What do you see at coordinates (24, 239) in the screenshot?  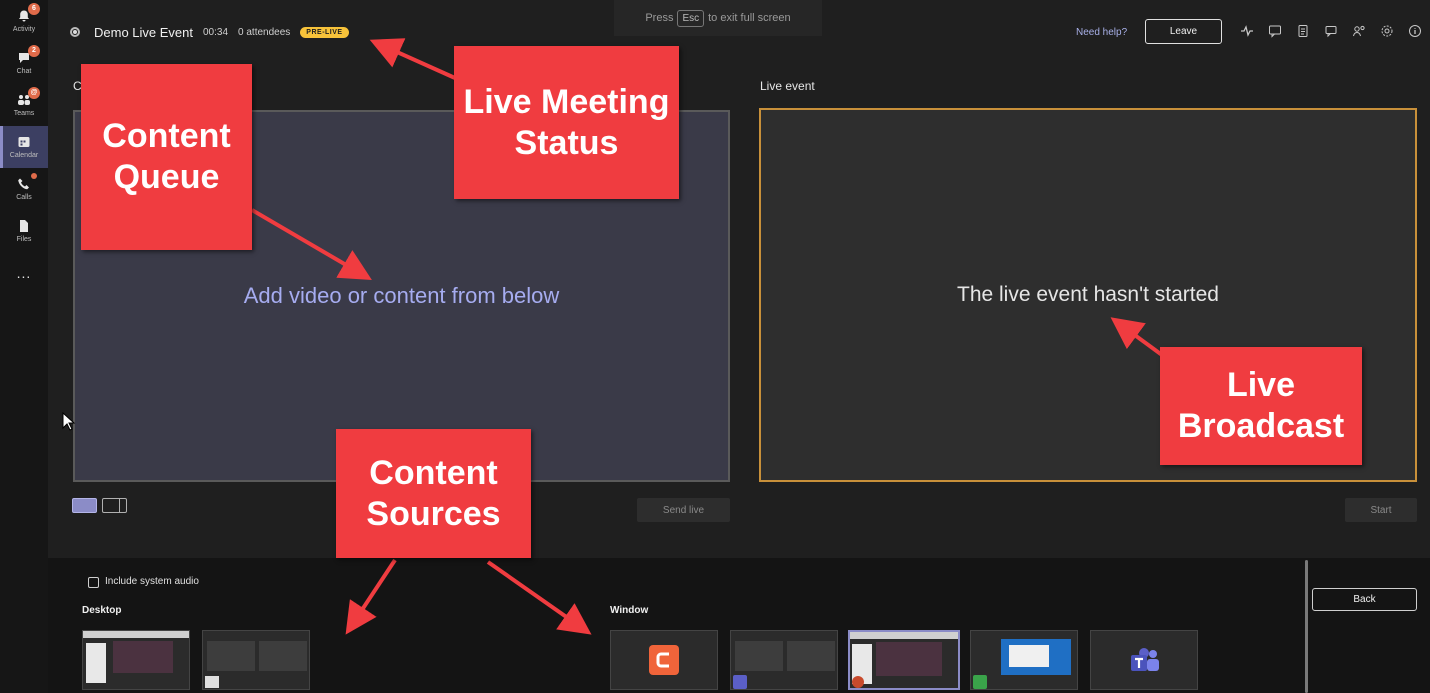 I see `rail-files-label: Files` at bounding box center [24, 239].